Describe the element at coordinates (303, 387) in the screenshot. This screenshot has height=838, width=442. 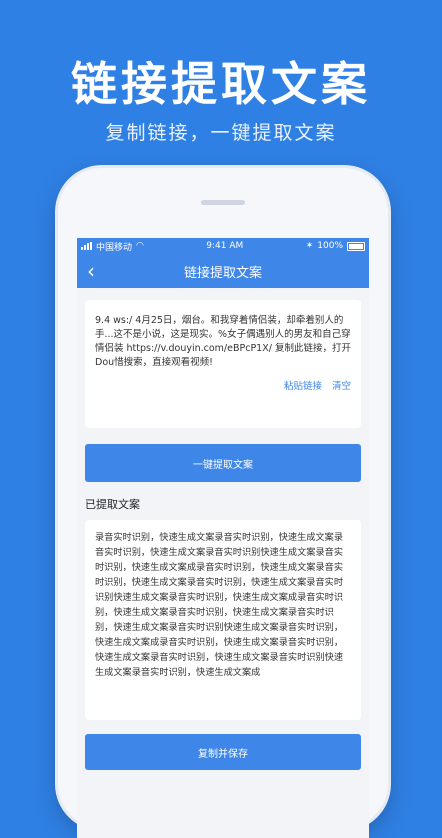
I see `paste-link-button: 粘贴链接` at that location.